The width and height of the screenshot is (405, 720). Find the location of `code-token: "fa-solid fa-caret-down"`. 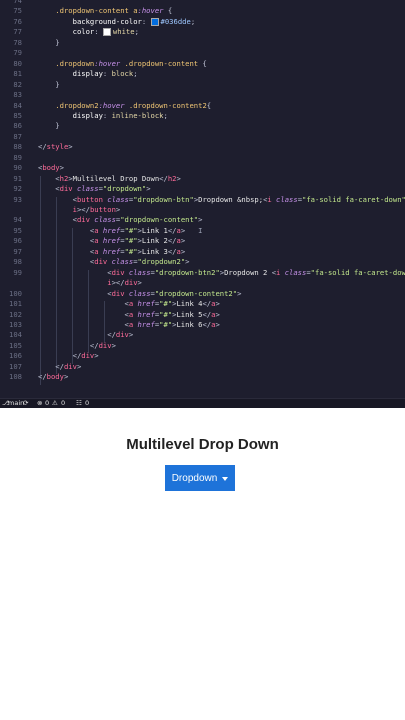

code-token: "fa-solid fa-caret-down" is located at coordinates (353, 199).